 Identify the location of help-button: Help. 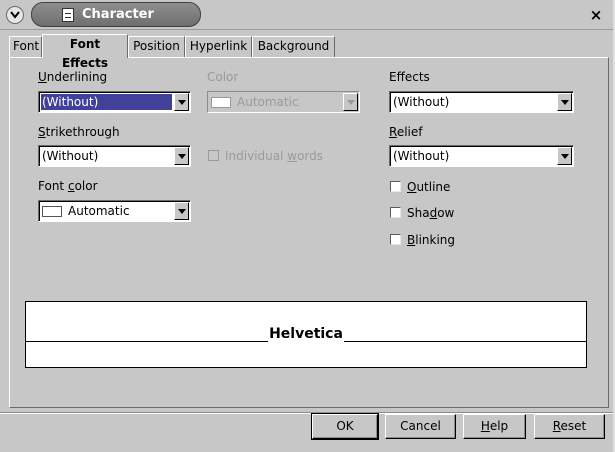
(494, 426).